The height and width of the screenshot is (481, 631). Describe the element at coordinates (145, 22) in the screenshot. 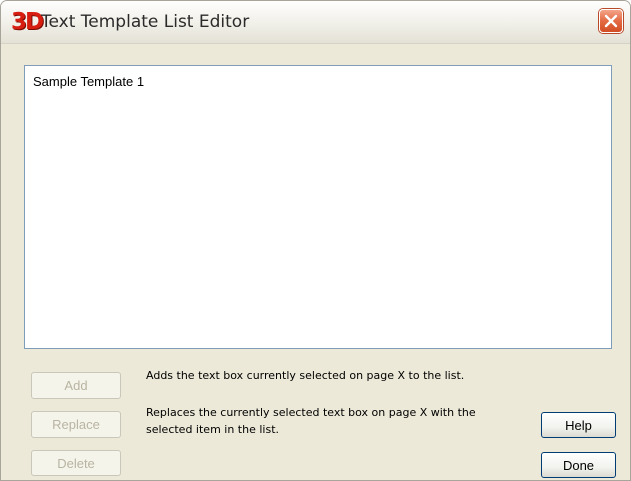

I see `window-title: Text Template List Editor` at that location.